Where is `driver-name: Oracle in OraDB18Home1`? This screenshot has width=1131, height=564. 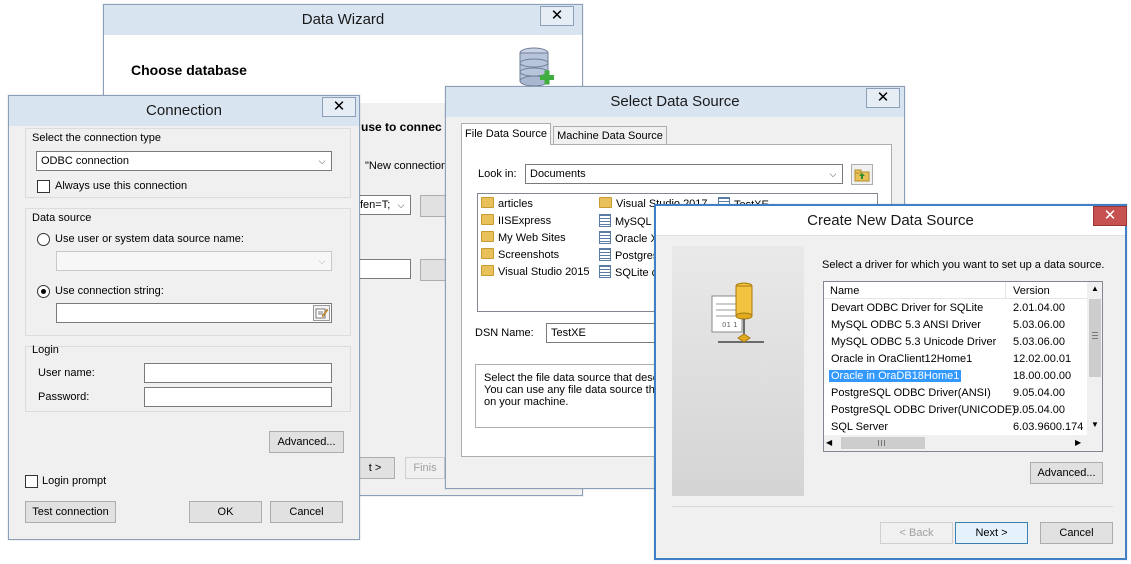
driver-name: Oracle in OraDB18Home1 is located at coordinates (895, 376).